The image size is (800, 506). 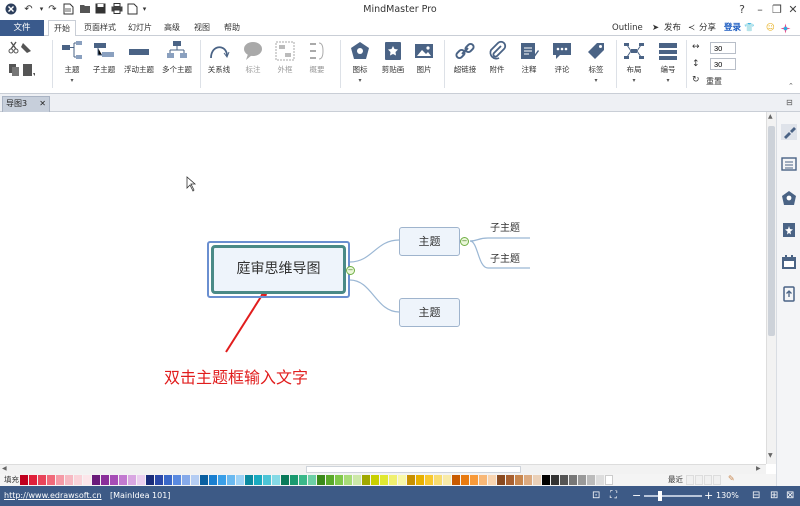 I want to click on clipart-panel-icon, so click(x=789, y=230).